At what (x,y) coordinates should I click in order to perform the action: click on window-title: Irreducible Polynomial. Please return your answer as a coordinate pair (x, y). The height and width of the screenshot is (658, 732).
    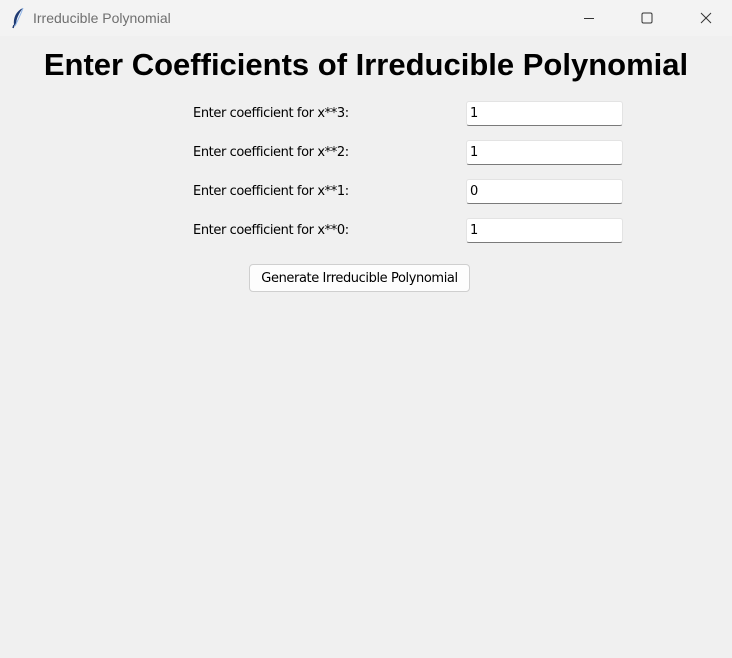
    Looking at the image, I should click on (102, 18).